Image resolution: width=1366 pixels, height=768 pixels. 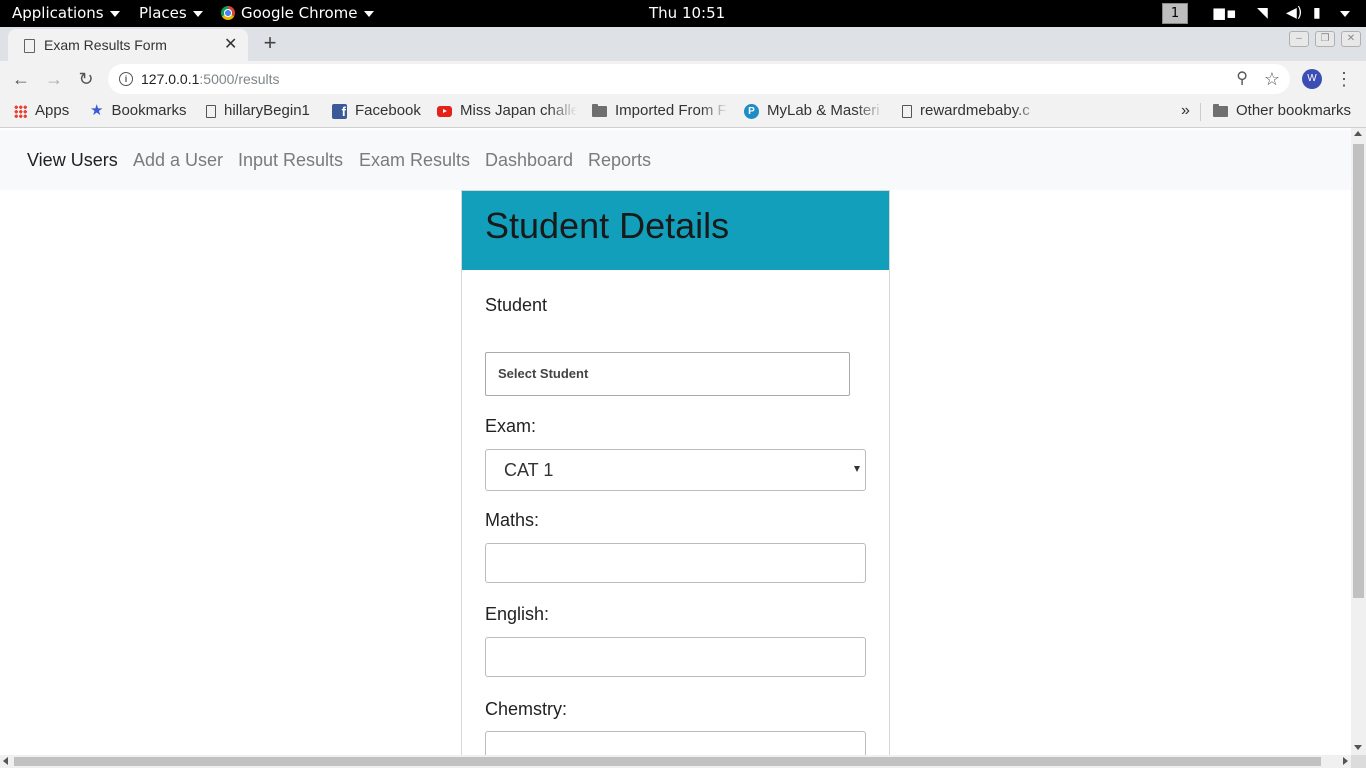 I want to click on chemistry-label: Chemstry:, so click(x=526, y=709).